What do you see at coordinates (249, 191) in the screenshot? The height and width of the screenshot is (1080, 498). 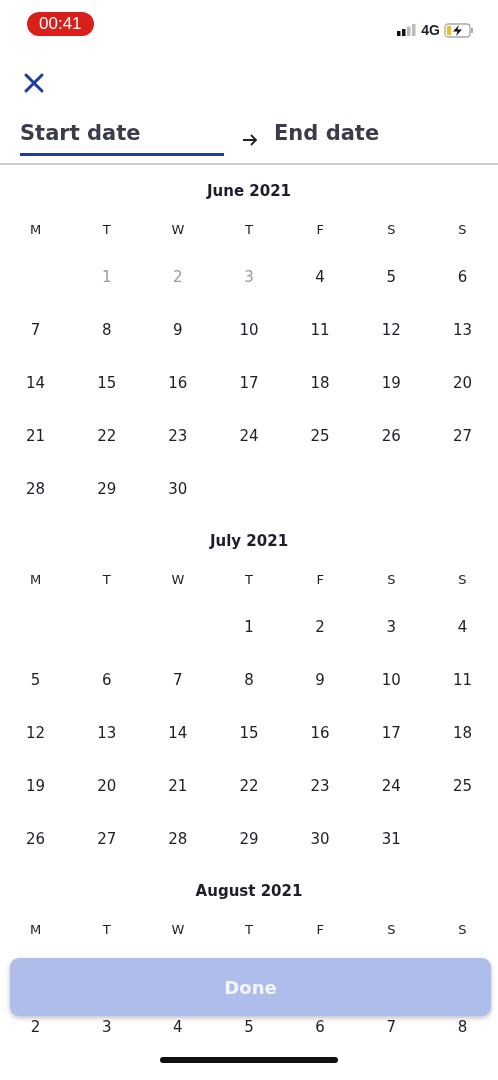 I see `month-title: June 2021` at bounding box center [249, 191].